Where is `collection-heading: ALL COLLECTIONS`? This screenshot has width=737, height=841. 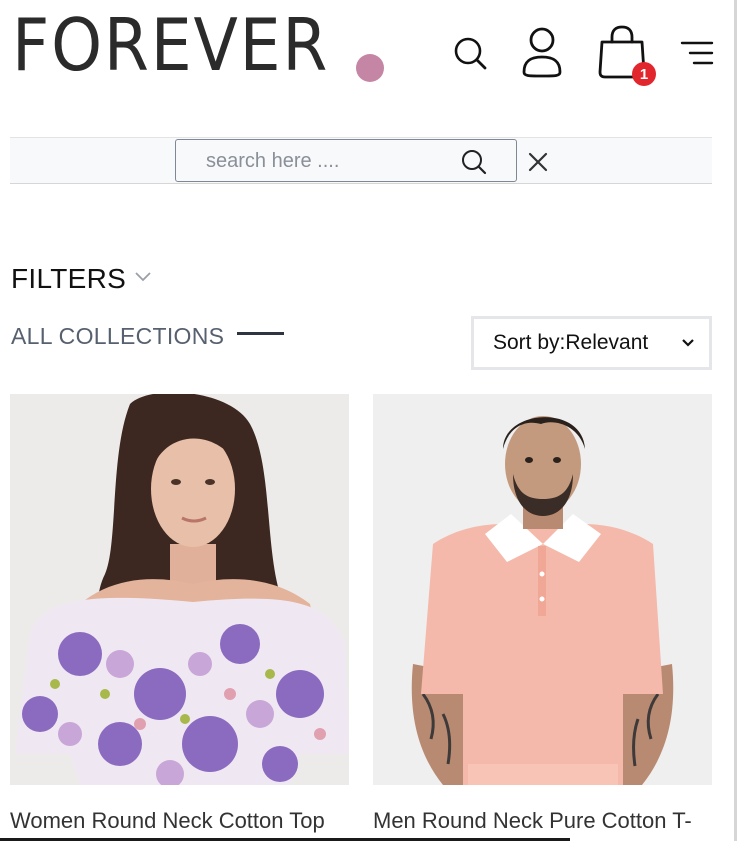 collection-heading: ALL COLLECTIONS is located at coordinates (148, 336).